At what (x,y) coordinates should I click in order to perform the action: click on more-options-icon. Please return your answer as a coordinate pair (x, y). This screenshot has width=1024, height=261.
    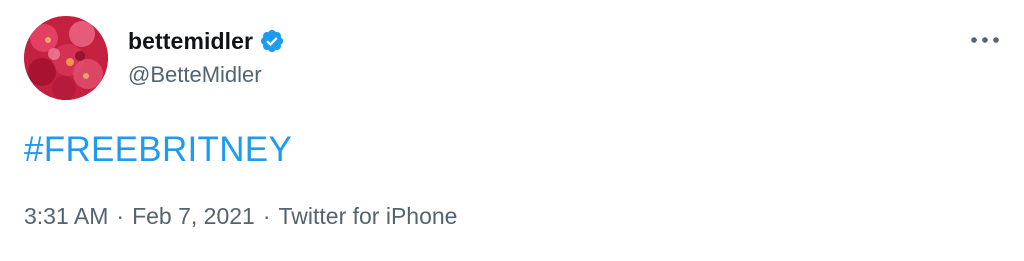
    Looking at the image, I should click on (985, 40).